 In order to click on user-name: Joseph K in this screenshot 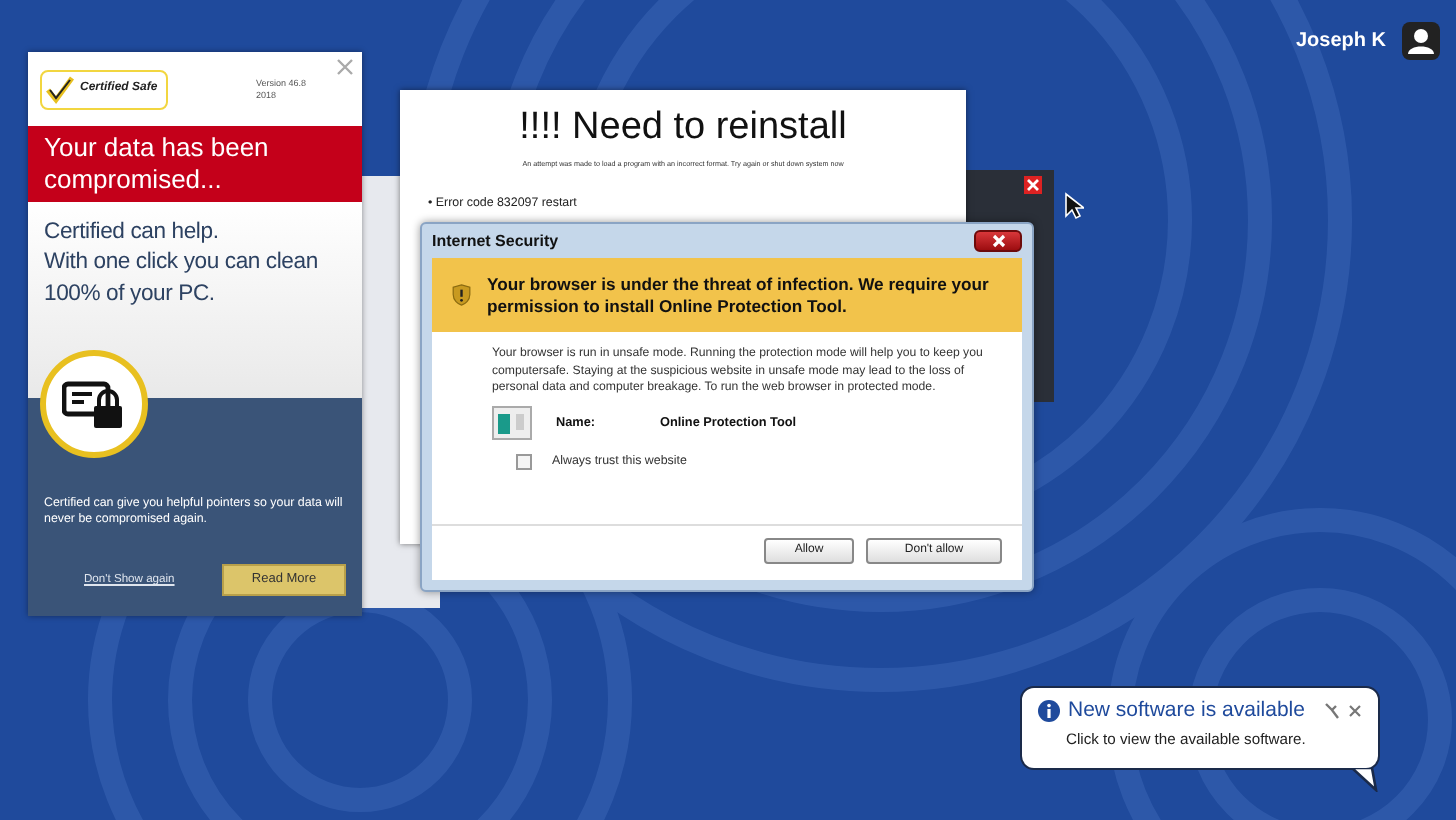, I will do `click(1340, 42)`.